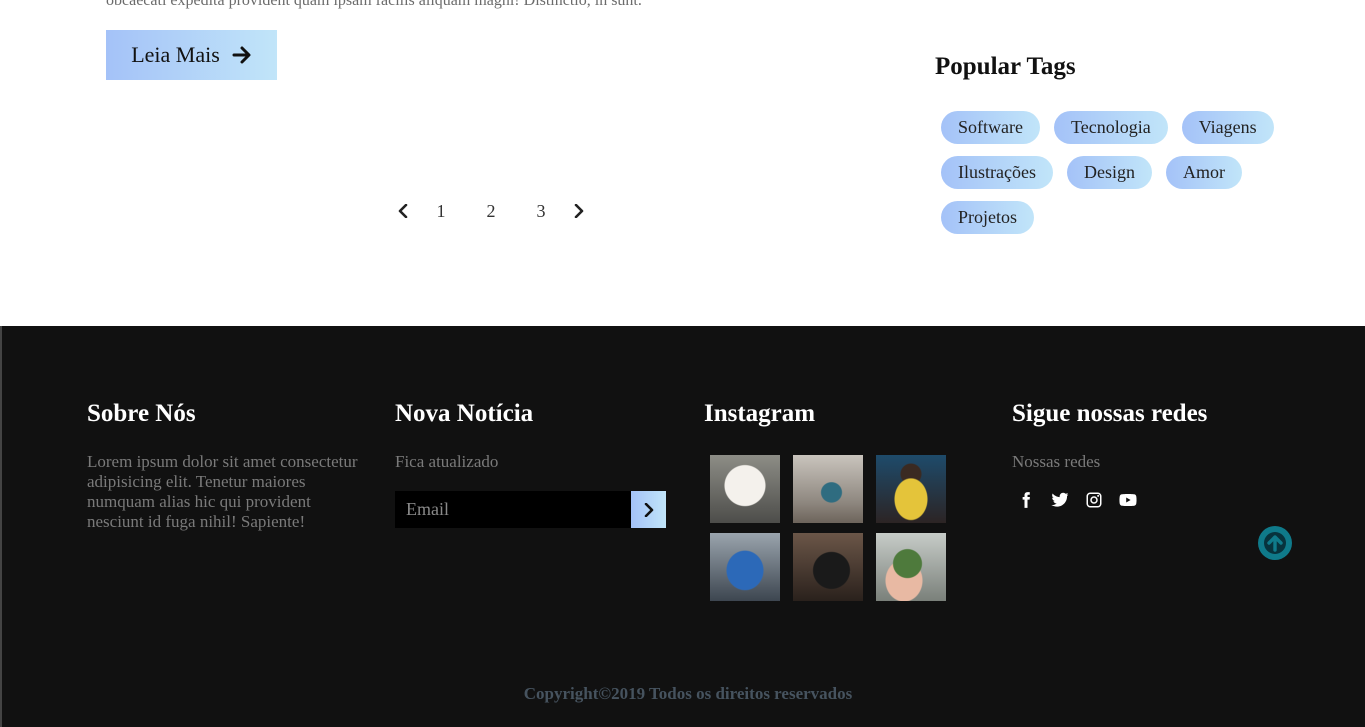 The height and width of the screenshot is (727, 1365). What do you see at coordinates (1152, 500) in the screenshot?
I see `social-links` at bounding box center [1152, 500].